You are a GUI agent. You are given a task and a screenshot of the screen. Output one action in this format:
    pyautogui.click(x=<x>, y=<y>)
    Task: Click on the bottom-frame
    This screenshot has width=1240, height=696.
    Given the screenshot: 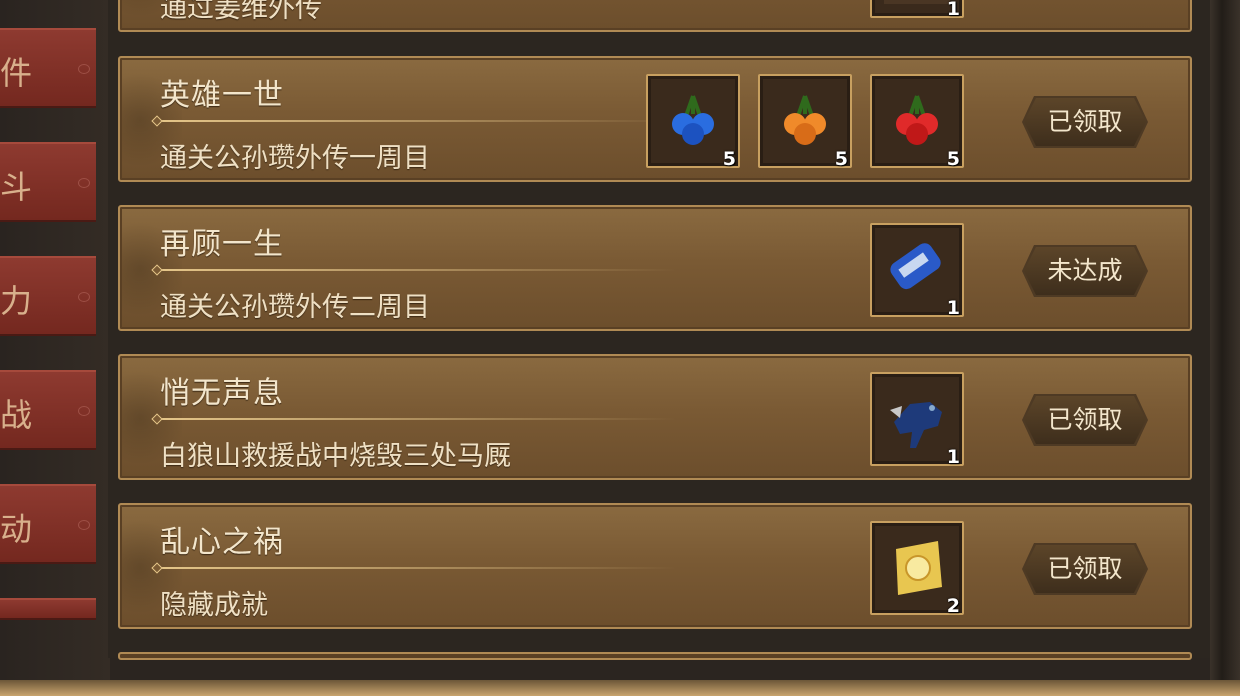 What is the action you would take?
    pyautogui.click(x=620, y=688)
    